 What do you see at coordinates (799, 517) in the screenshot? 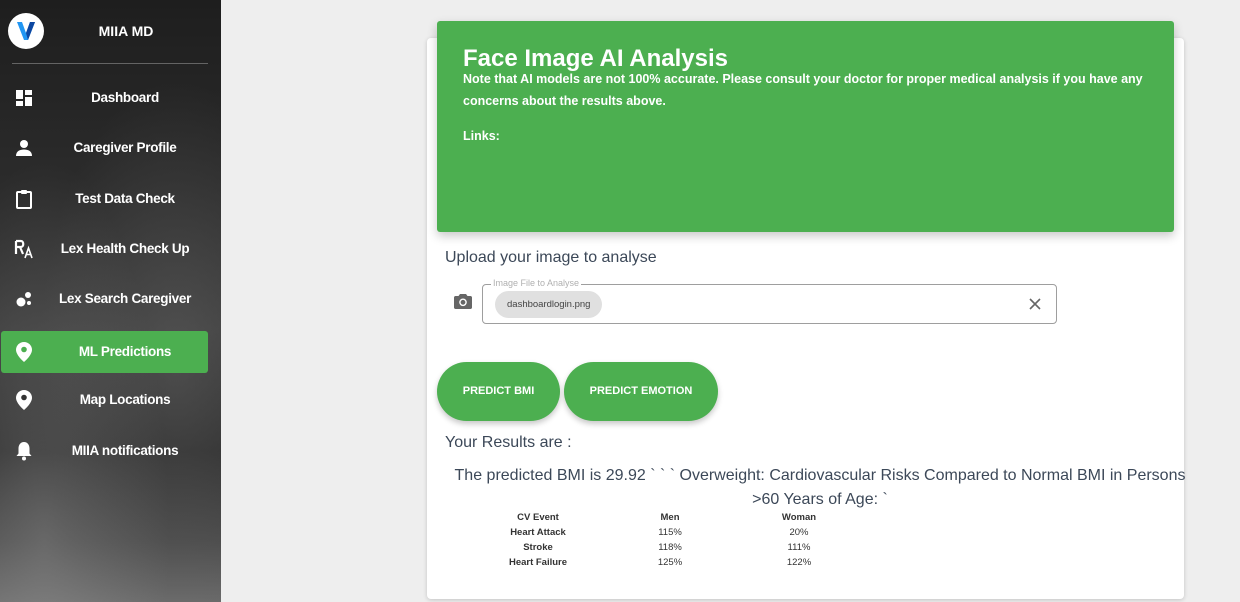
I see `column-header: Woman` at bounding box center [799, 517].